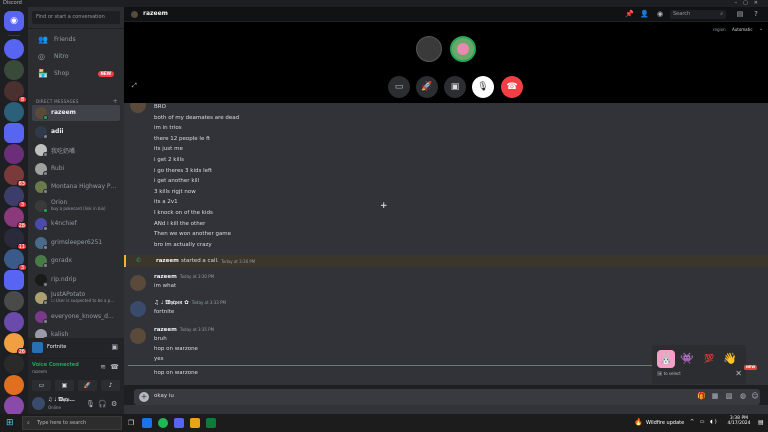  I want to click on server-icon: 83, so click(15, 176).